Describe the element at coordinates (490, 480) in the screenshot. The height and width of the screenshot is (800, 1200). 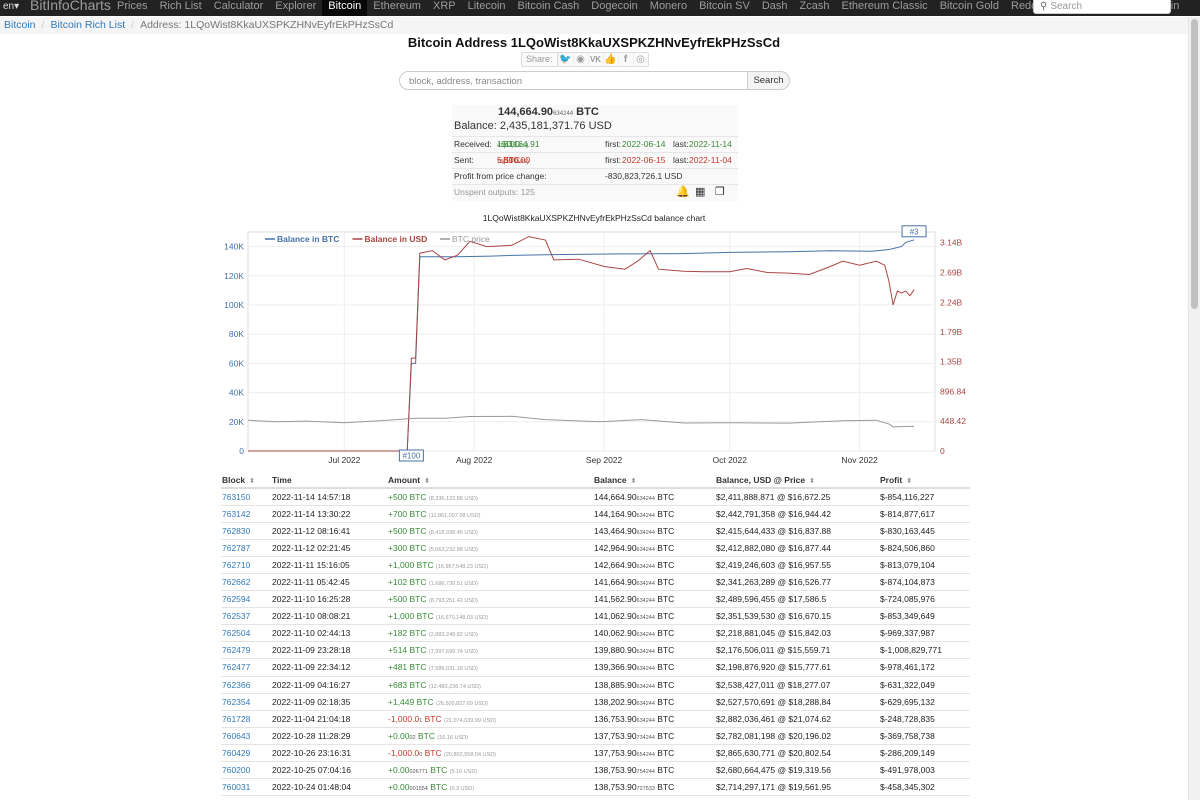
I see `column-header-amount: Amount ⬍` at that location.